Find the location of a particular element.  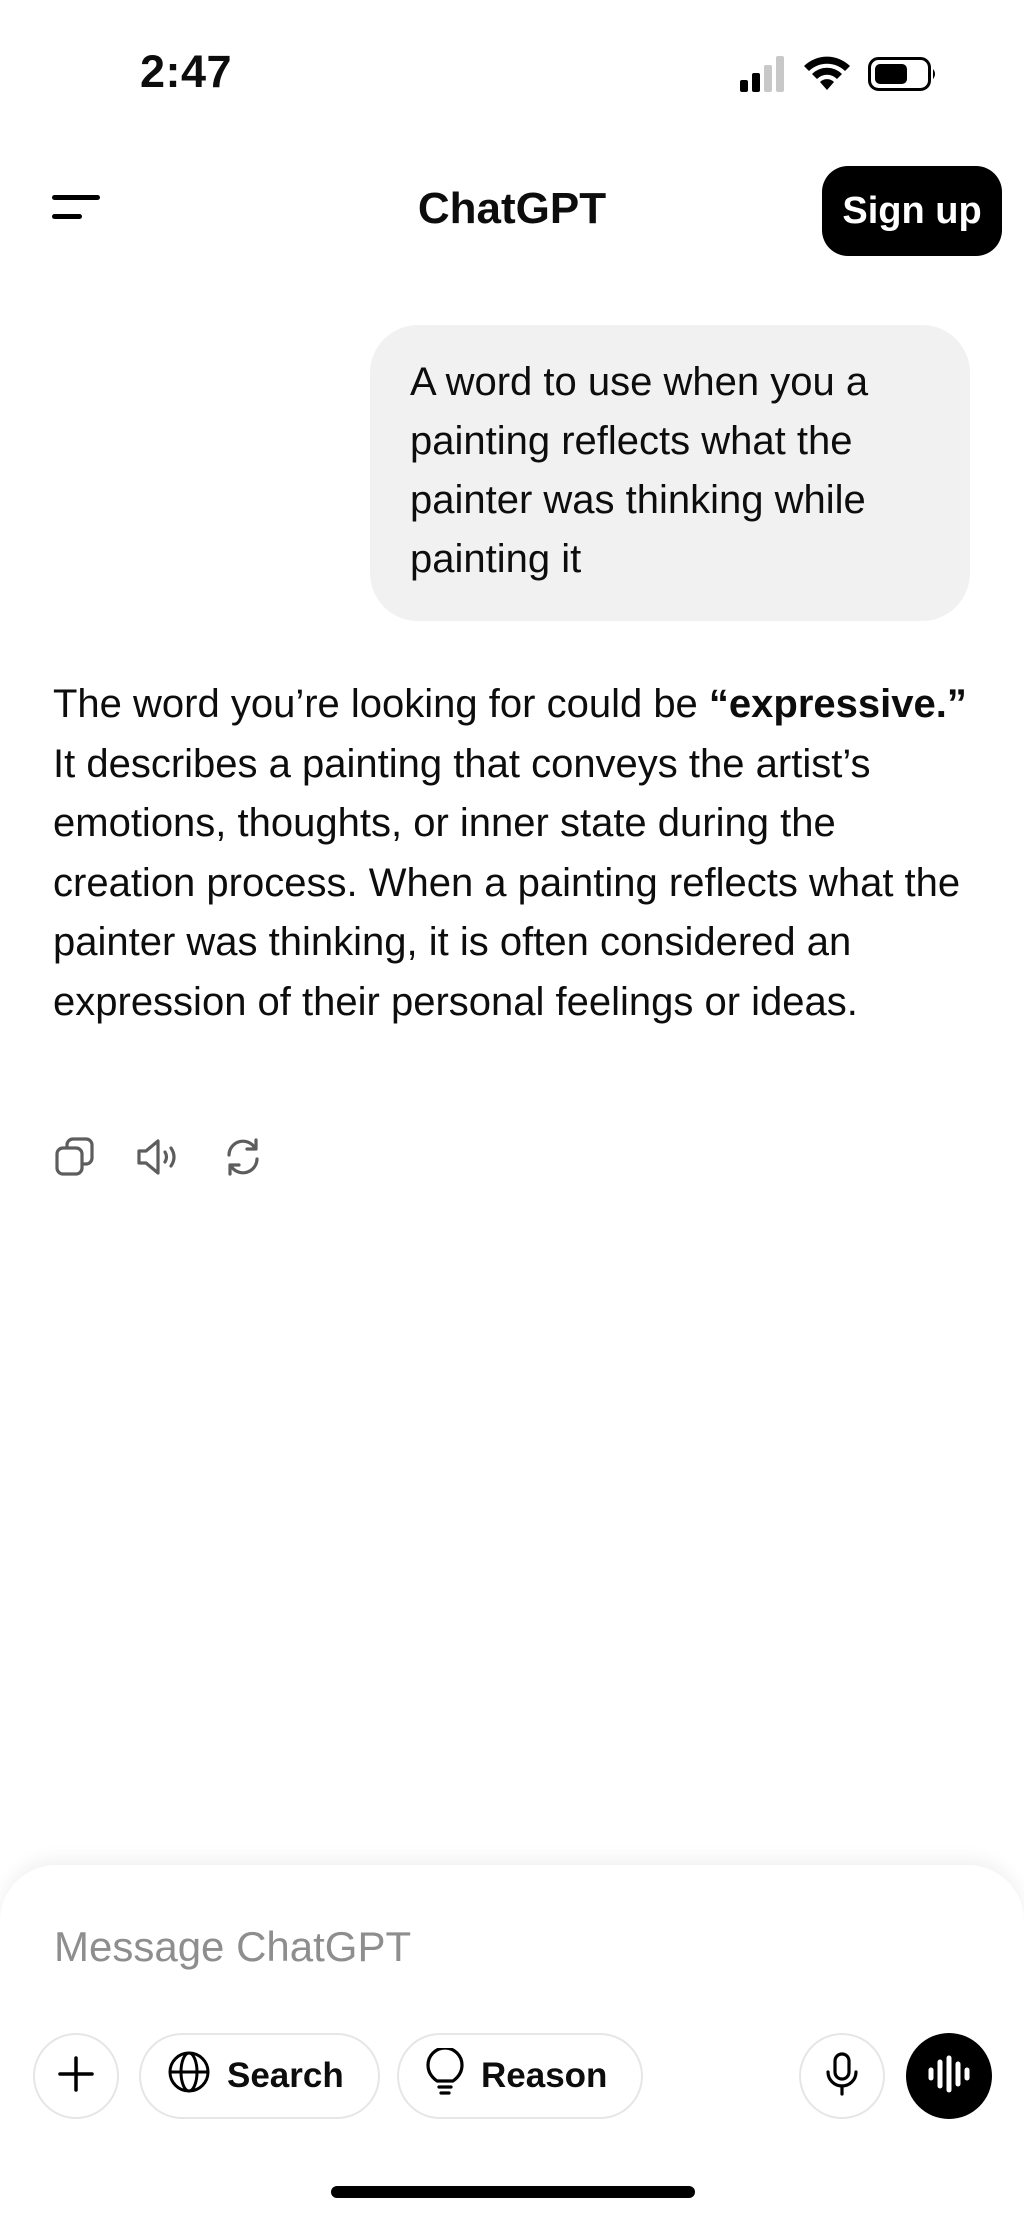

search-button-label: Search is located at coordinates (285, 2075).